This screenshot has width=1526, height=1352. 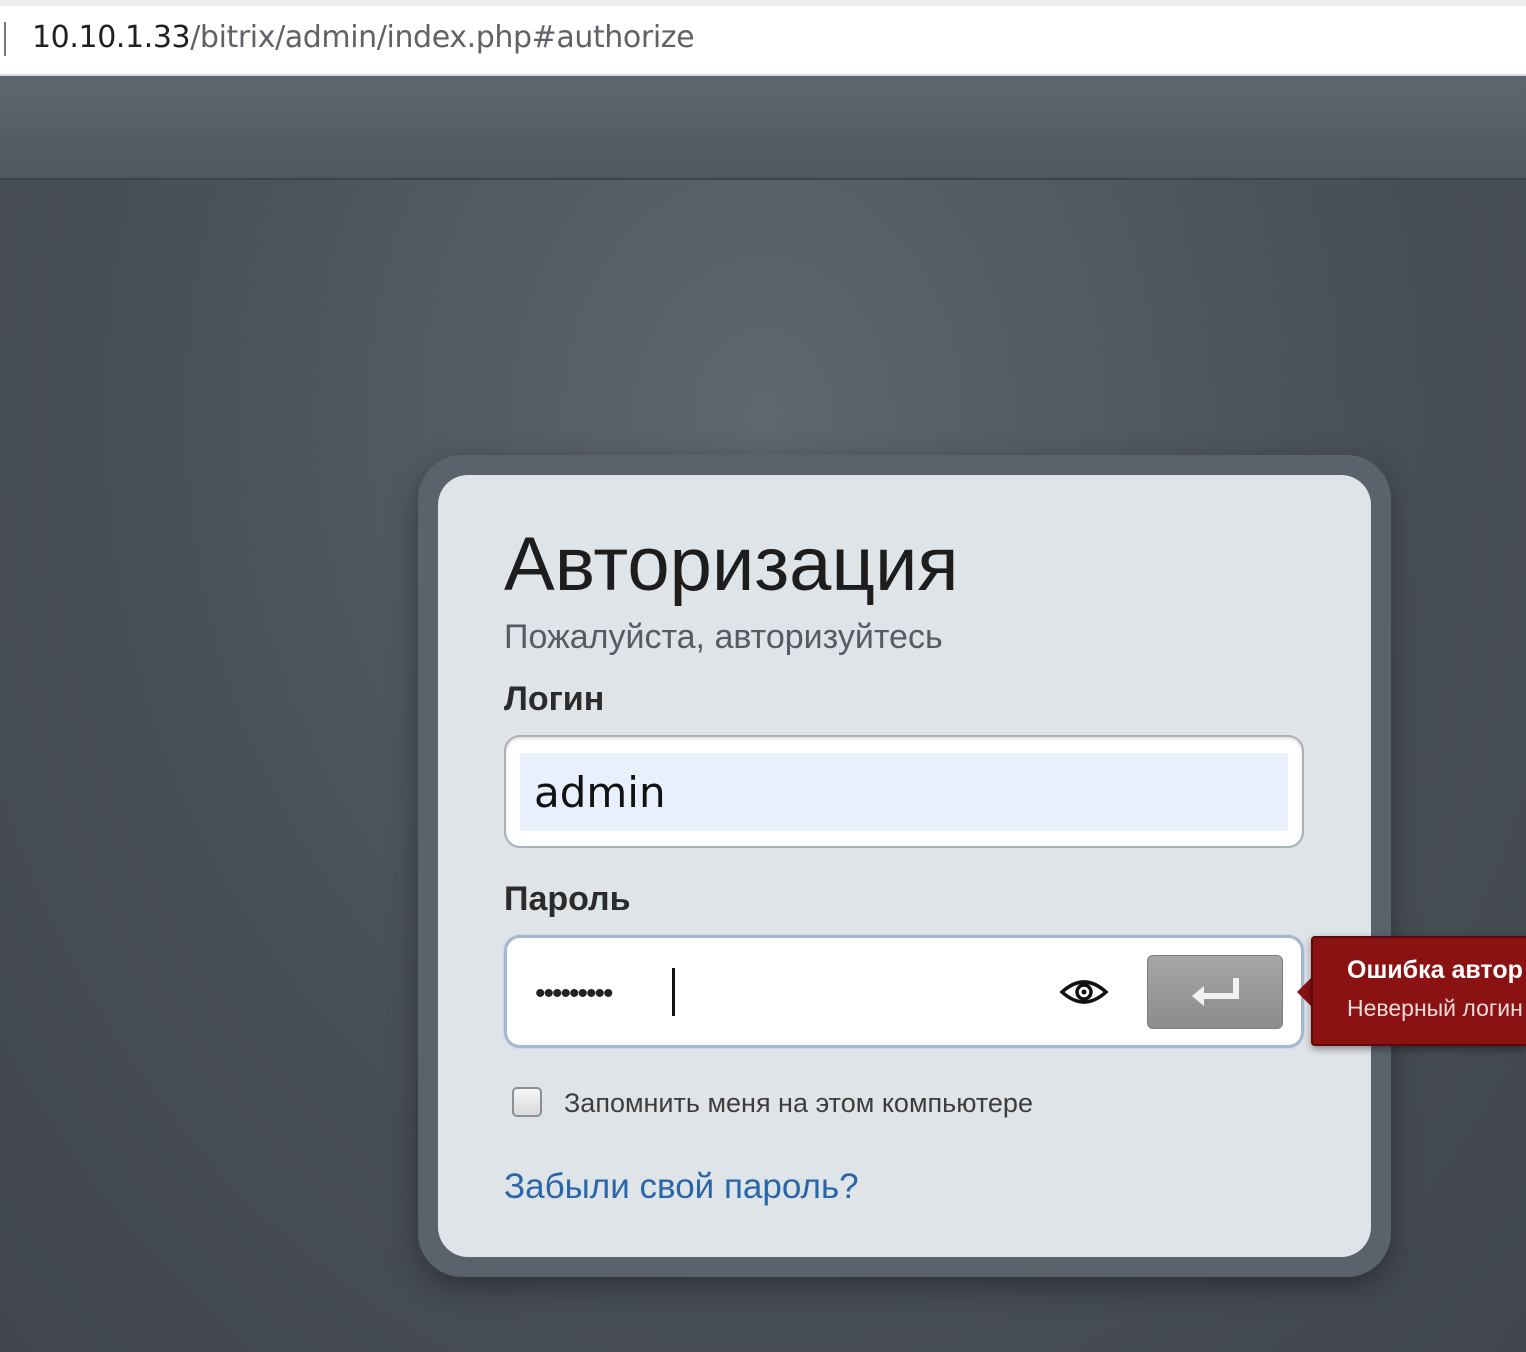 I want to click on remember-me-label: Запомнить меня на этом компьютере, so click(x=798, y=1103).